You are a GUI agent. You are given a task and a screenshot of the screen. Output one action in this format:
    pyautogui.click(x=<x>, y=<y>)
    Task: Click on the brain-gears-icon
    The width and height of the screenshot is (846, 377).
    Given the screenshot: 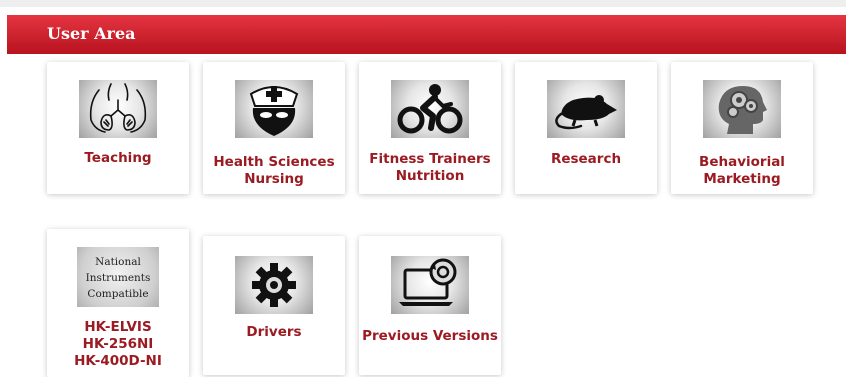 What is the action you would take?
    pyautogui.click(x=742, y=109)
    